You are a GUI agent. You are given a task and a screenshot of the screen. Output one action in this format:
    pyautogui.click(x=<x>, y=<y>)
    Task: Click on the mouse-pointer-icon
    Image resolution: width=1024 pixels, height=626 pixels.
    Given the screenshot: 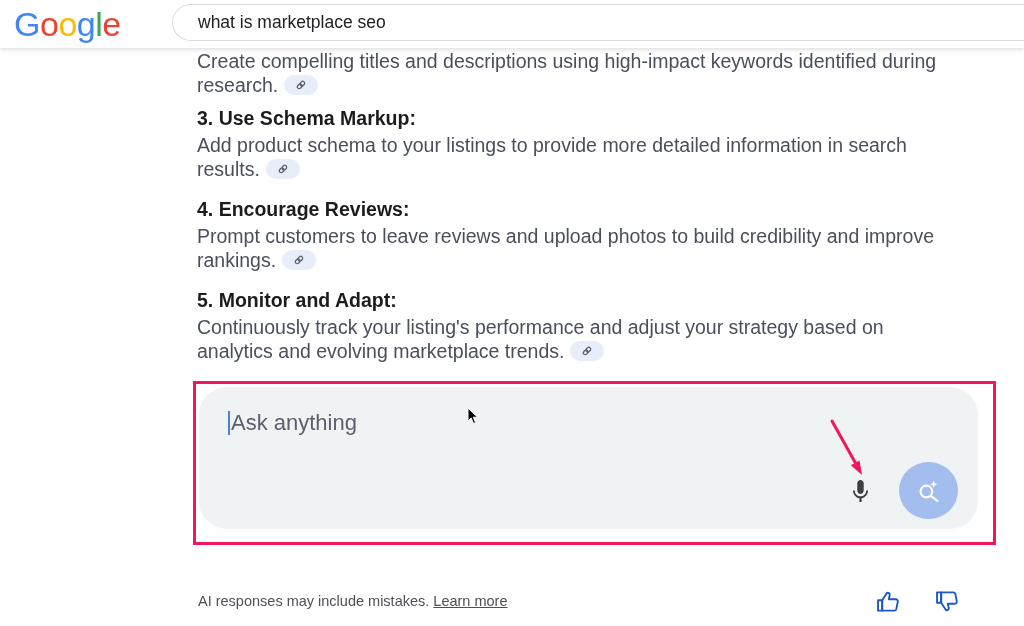 What is the action you would take?
    pyautogui.click(x=473, y=416)
    